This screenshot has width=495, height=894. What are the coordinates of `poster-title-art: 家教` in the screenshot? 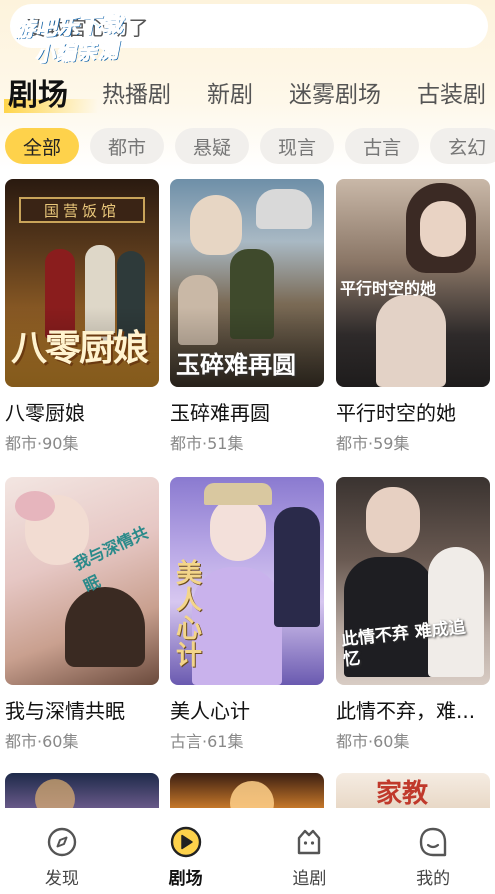 It's located at (402, 794).